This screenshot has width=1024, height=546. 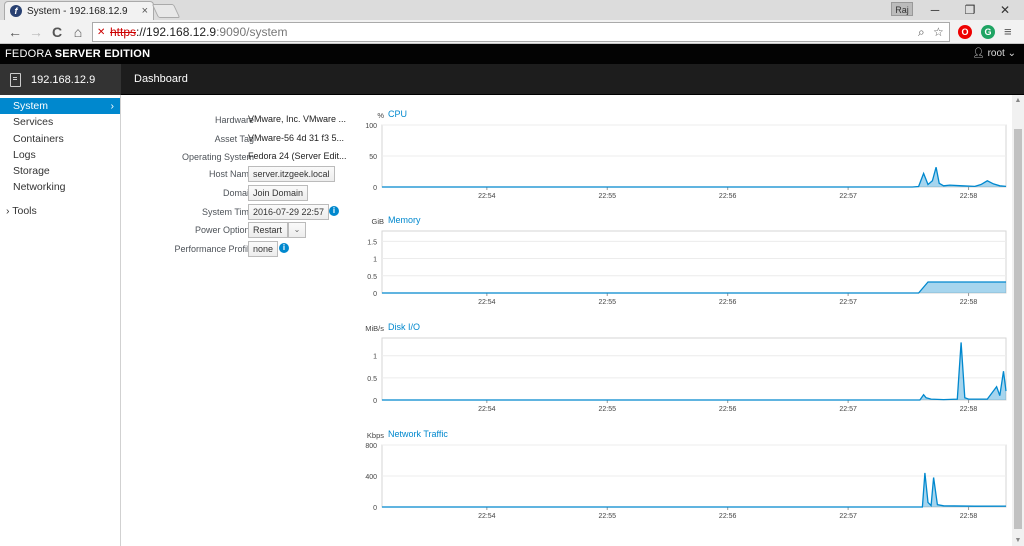 I want to click on user-menu: 👤︎ root ⌄, so click(x=994, y=53).